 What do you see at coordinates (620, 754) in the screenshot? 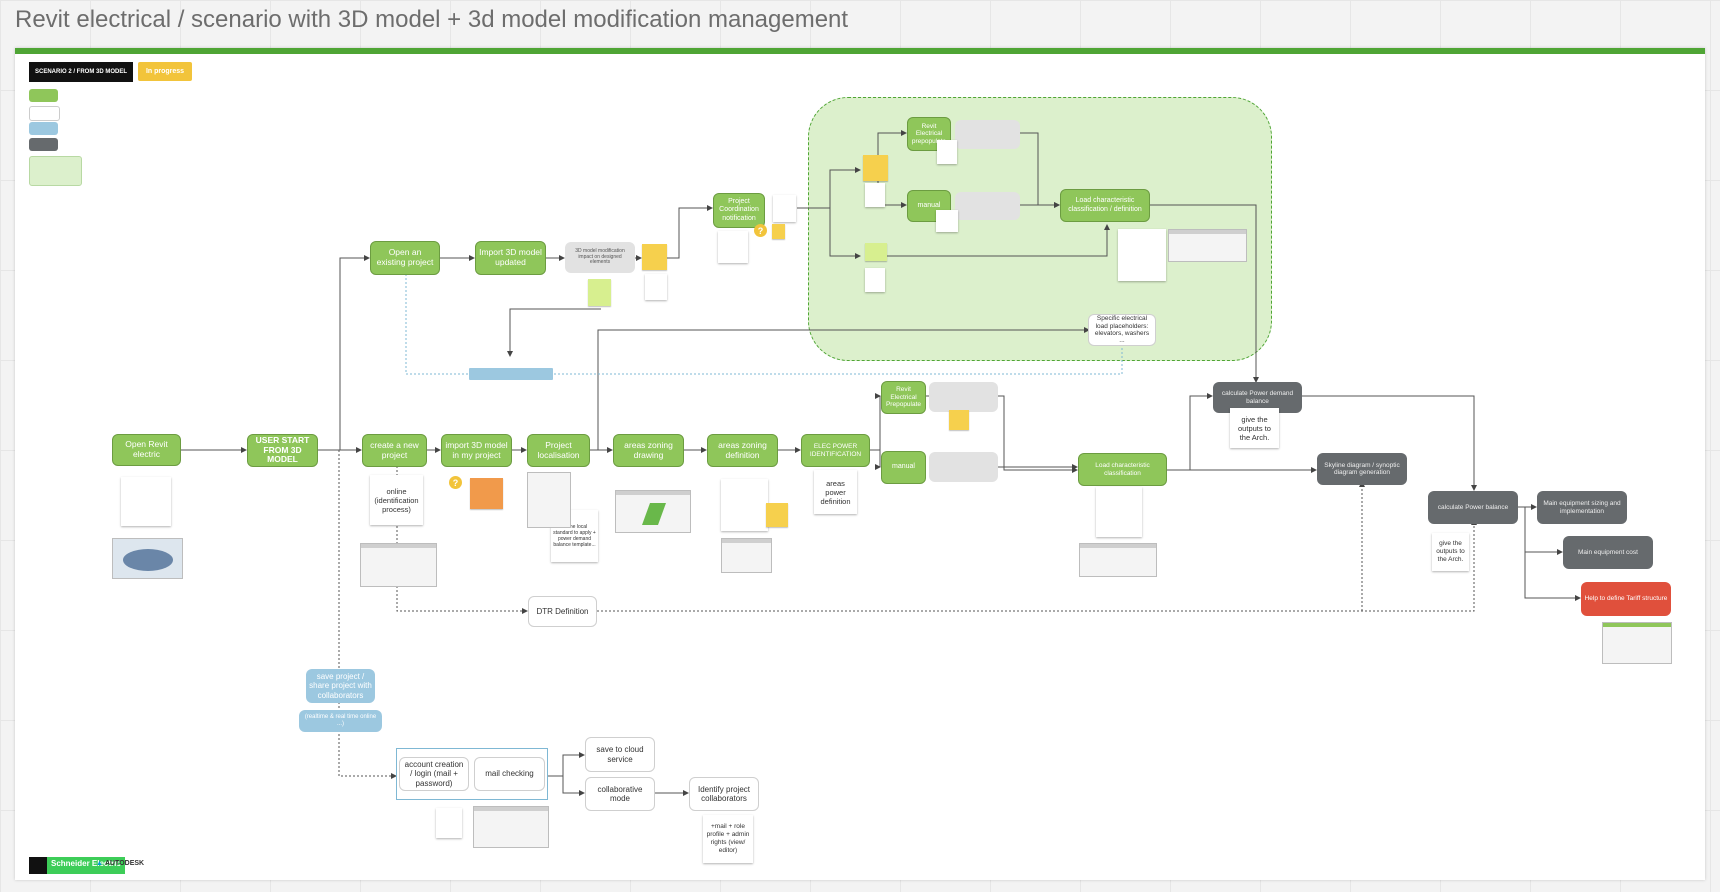
I see `save-cloud-node: save to cloud service` at bounding box center [620, 754].